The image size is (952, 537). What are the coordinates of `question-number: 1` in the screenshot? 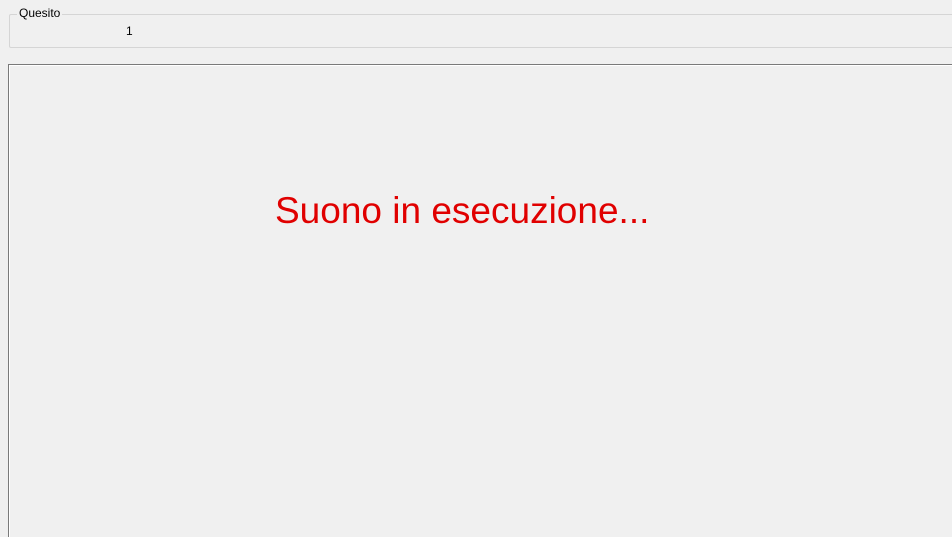 It's located at (129, 31).